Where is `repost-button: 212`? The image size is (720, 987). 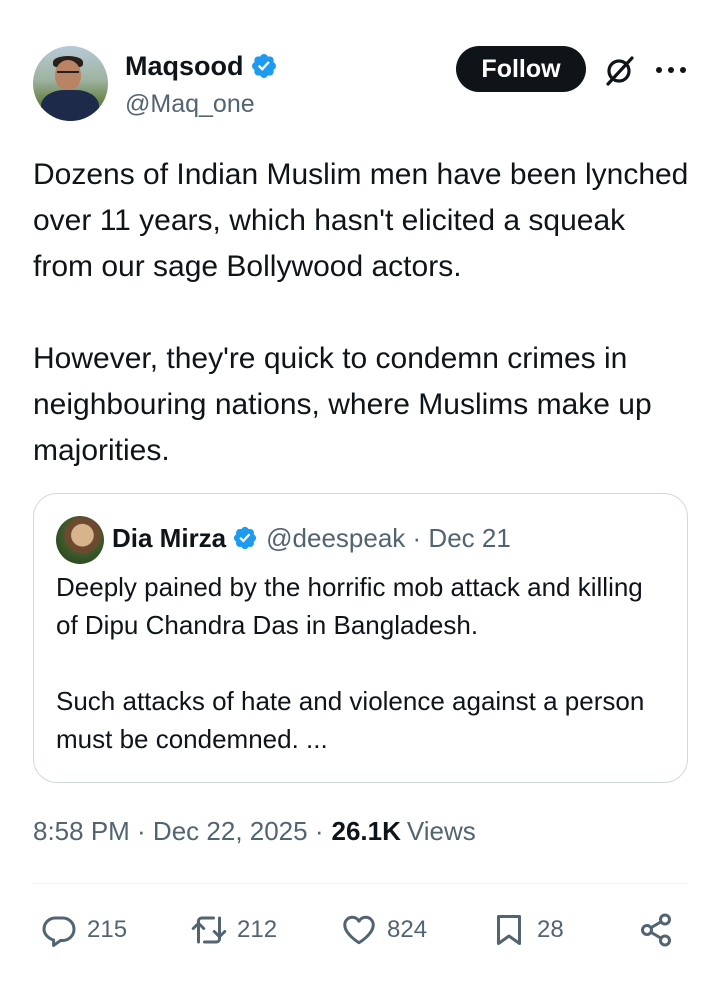 repost-button: 212 is located at coordinates (234, 930).